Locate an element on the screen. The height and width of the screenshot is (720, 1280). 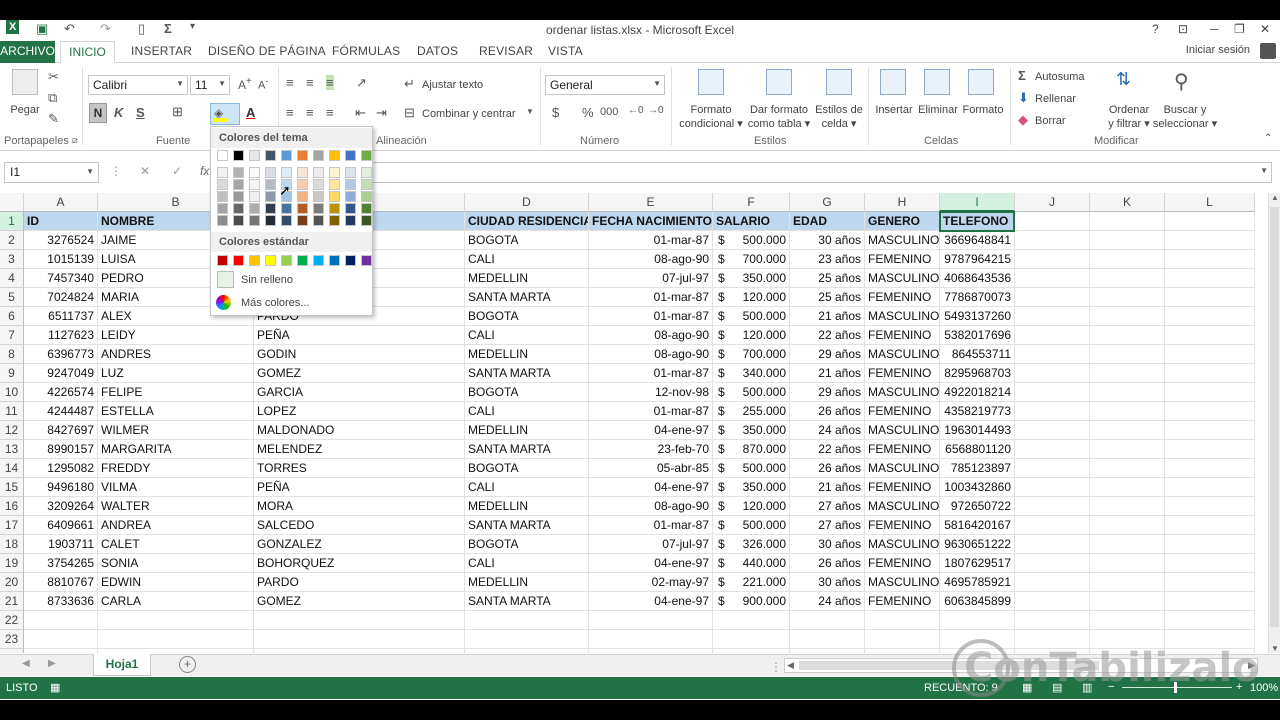
collapse-ribbon-icon: ⌃ is located at coordinates (1268, 138).